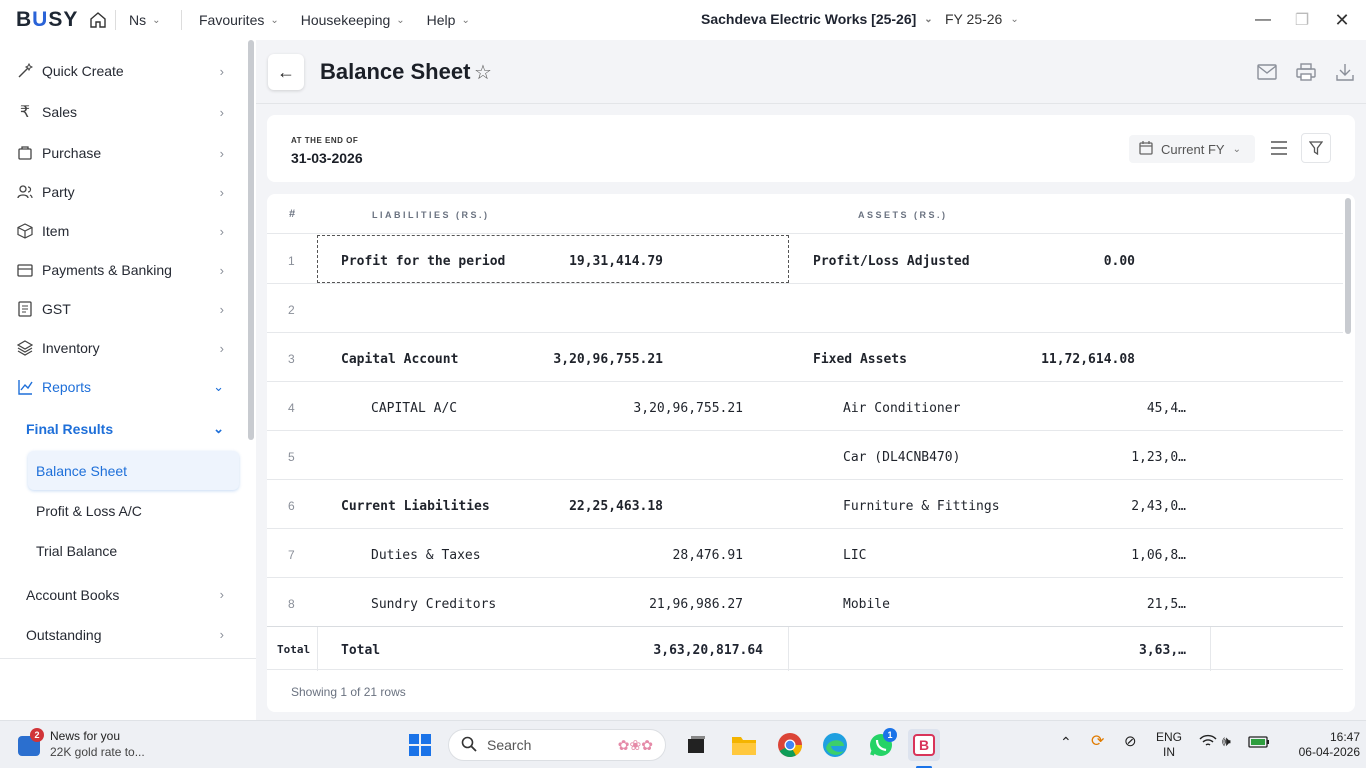  I want to click on news-badge: 2, so click(37, 735).